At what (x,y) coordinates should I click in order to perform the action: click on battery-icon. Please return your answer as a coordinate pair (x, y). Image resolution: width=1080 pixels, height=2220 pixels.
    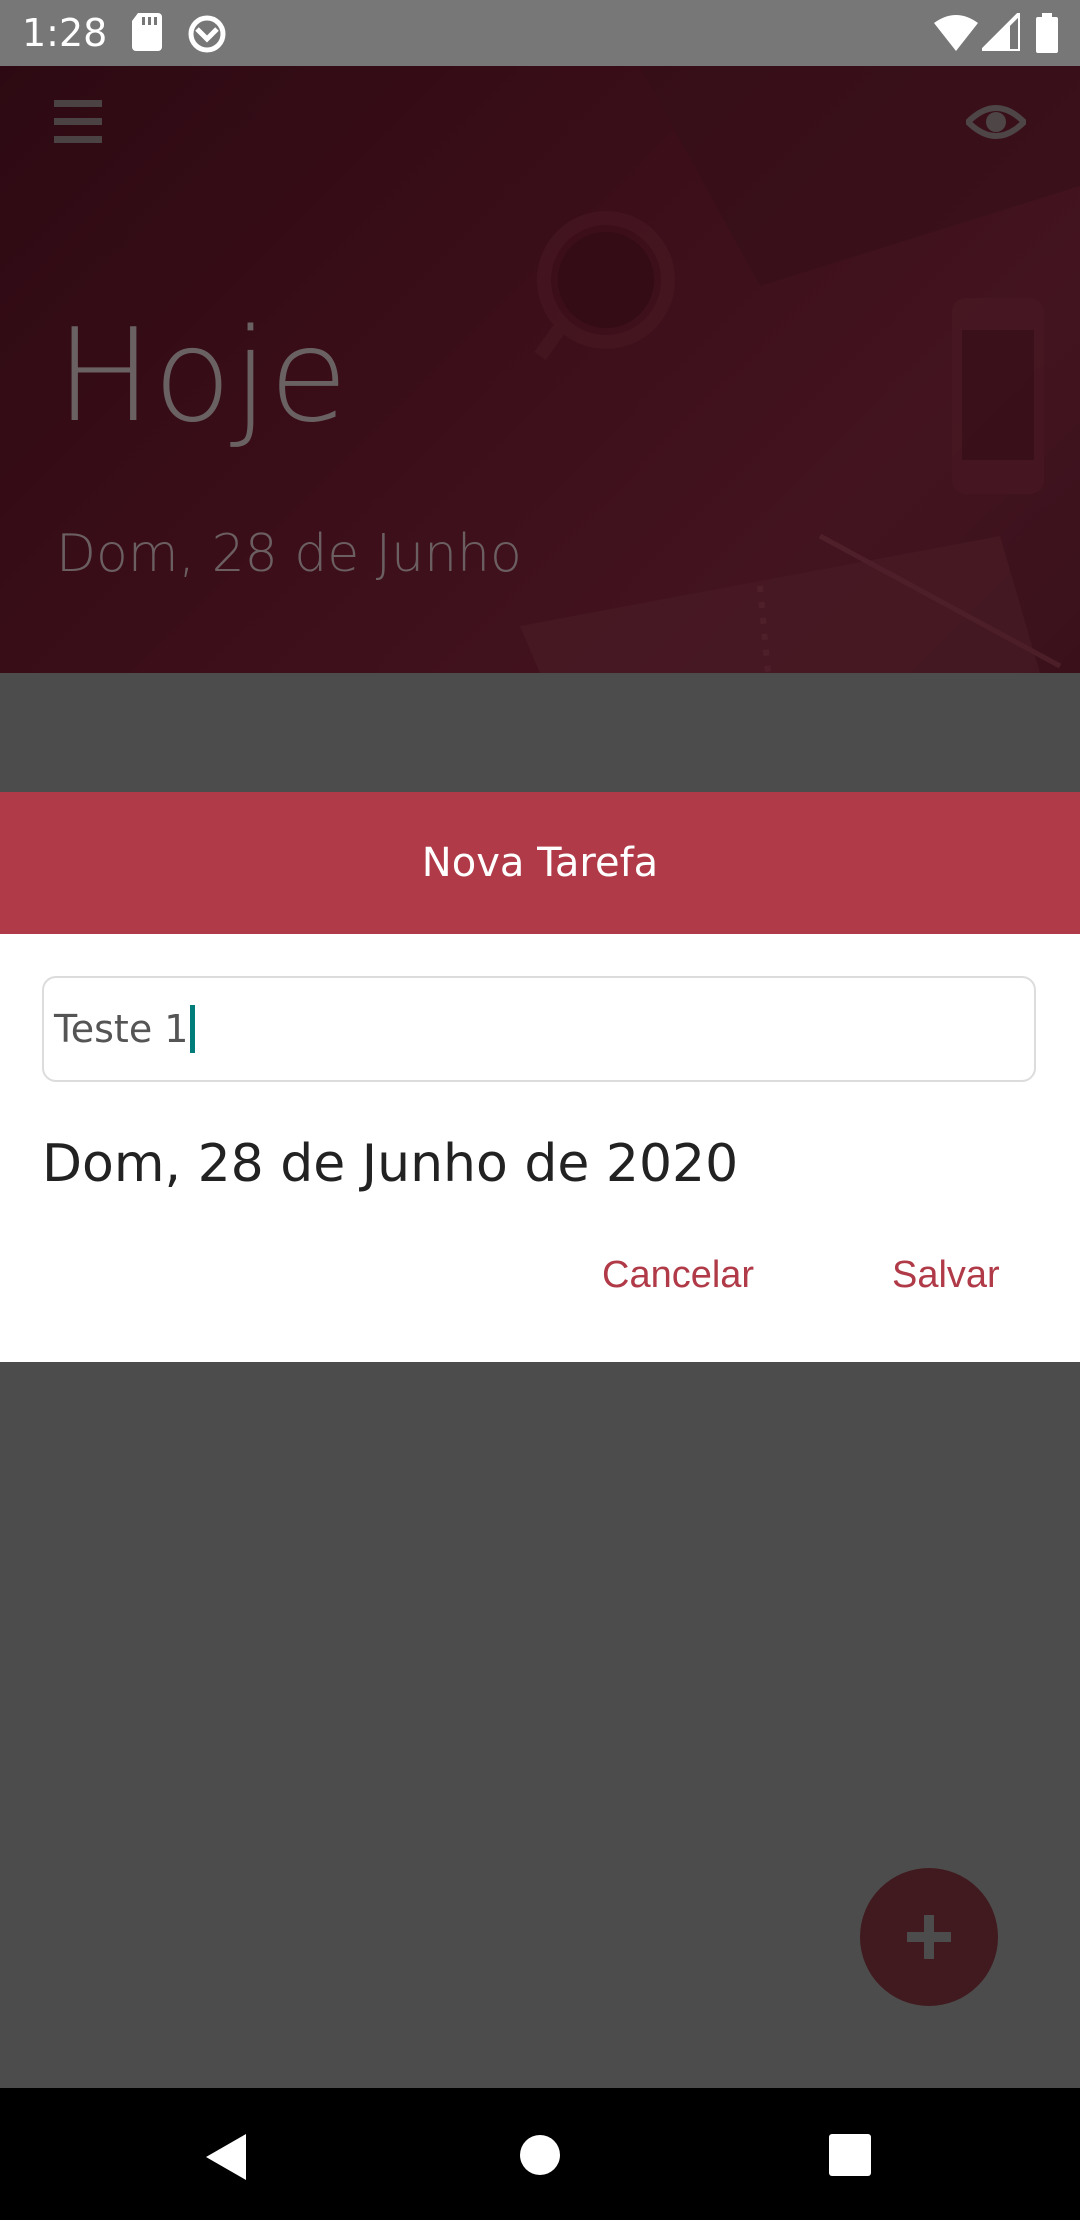
    Looking at the image, I should click on (1047, 33).